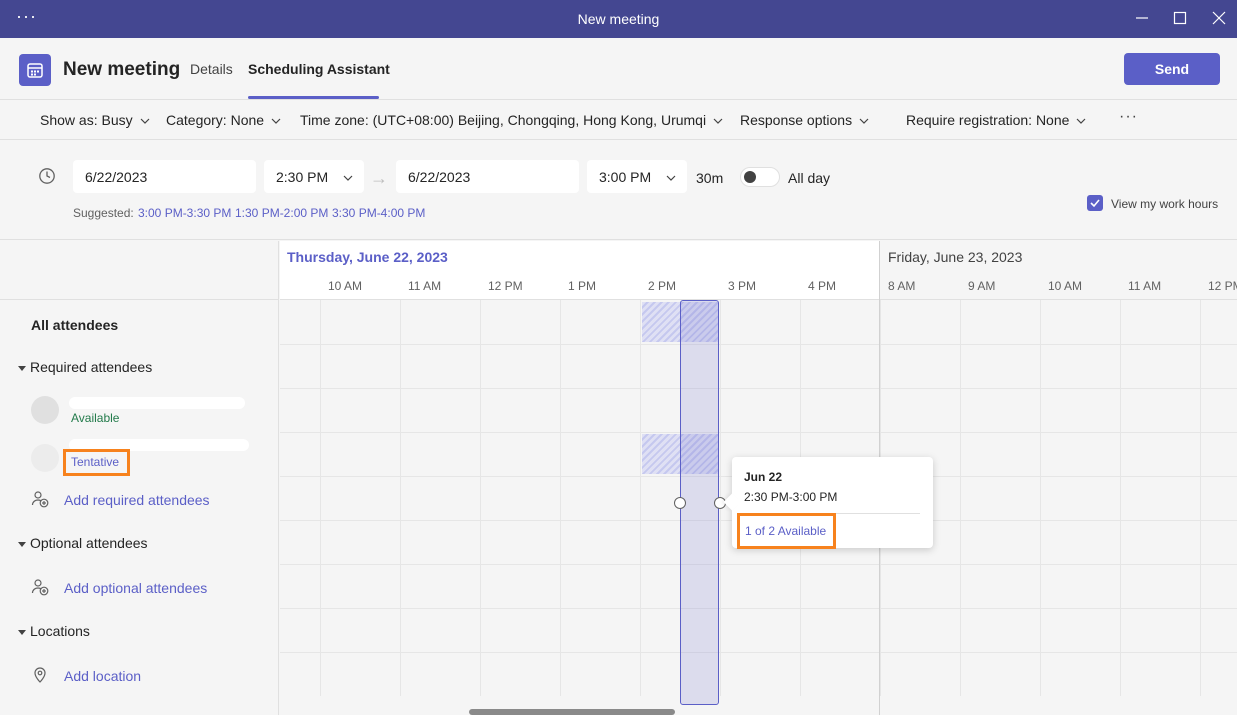 The width and height of the screenshot is (1237, 715). Describe the element at coordinates (786, 531) in the screenshot. I see `tooltip-availability-link: 1 of 2 Available` at that location.